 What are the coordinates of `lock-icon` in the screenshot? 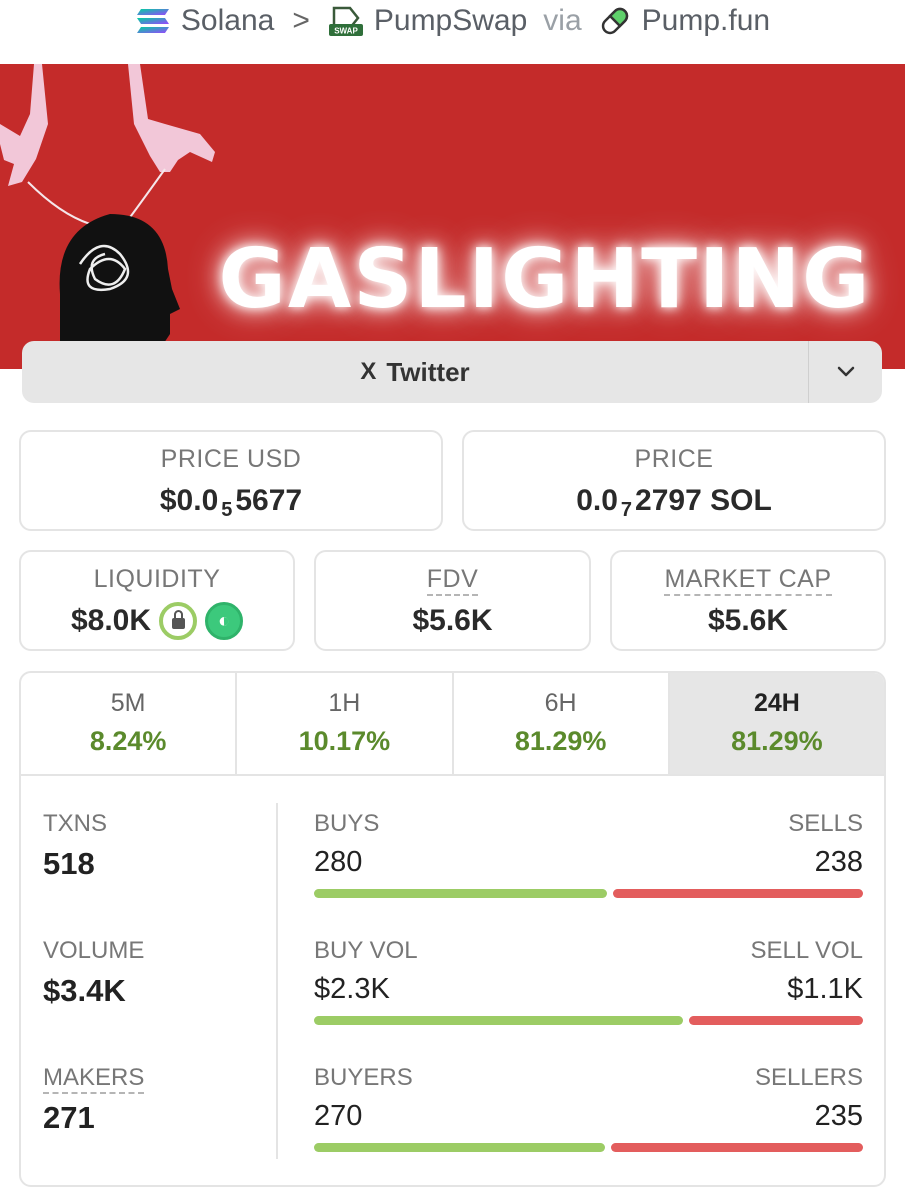 It's located at (178, 621).